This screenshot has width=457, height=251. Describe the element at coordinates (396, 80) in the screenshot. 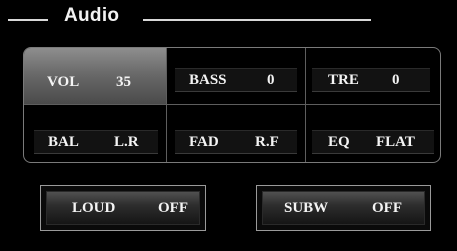

I see `tre-value: 0` at that location.